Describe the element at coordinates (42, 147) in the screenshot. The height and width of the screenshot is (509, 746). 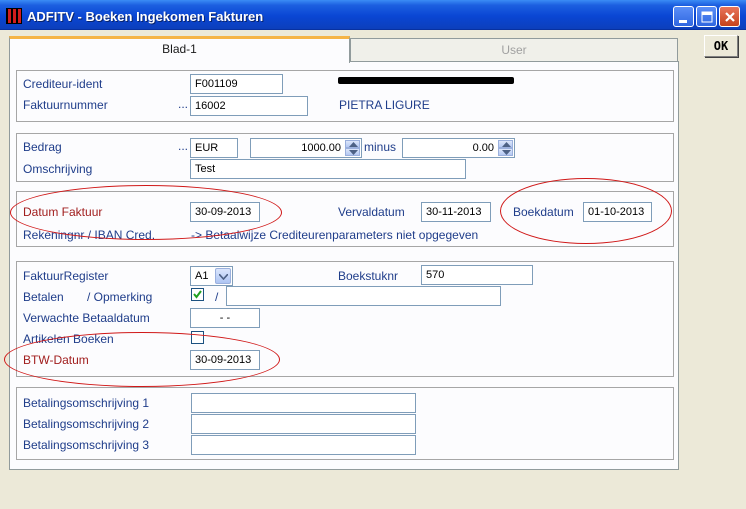
I see `bedrag-label: Bedrag` at that location.